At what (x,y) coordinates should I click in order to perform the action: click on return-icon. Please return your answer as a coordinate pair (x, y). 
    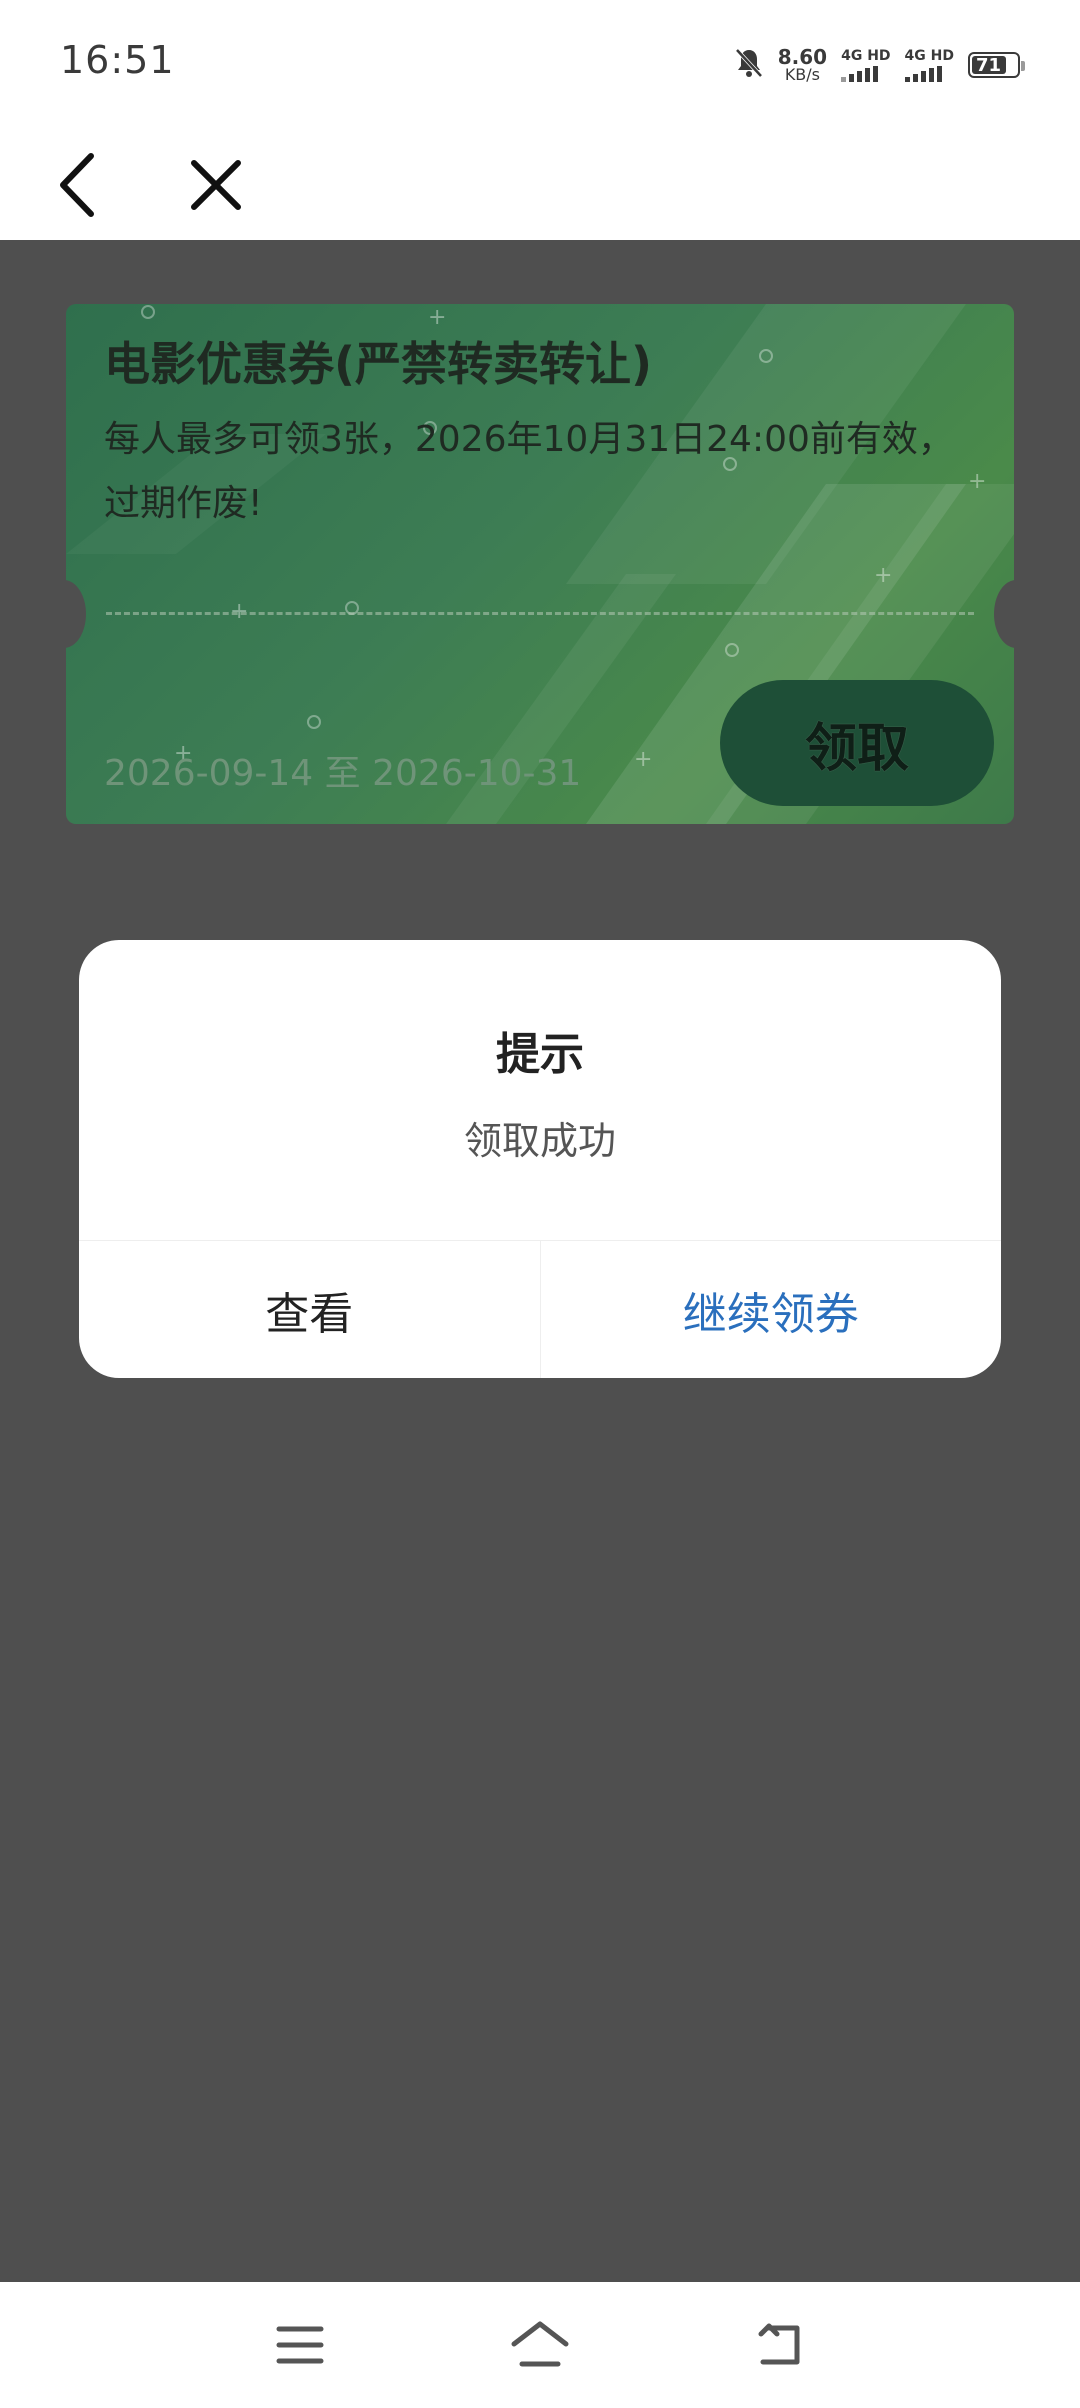
    Looking at the image, I should click on (780, 2345).